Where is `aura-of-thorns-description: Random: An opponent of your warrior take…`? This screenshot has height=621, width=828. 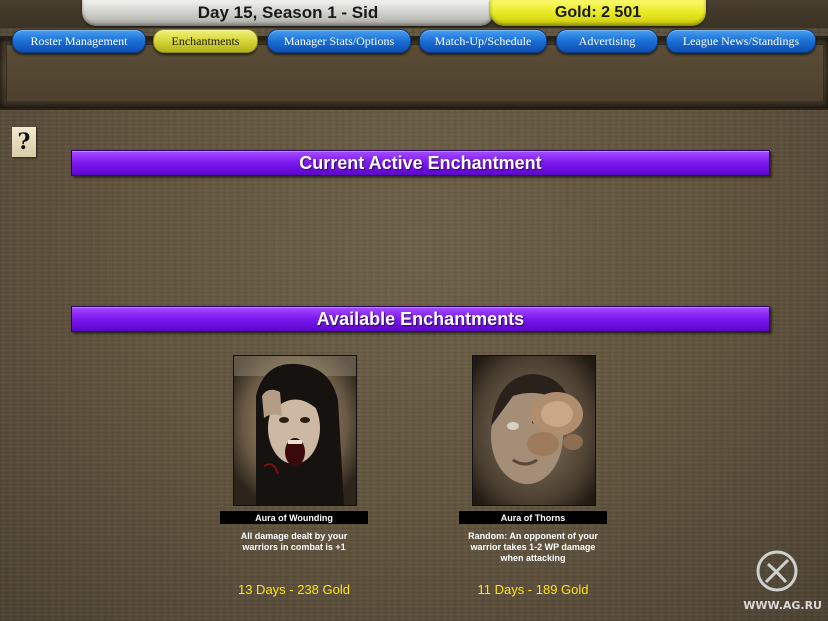
aura-of-thorns-description: Random: An opponent of your warrior take… is located at coordinates (533, 547).